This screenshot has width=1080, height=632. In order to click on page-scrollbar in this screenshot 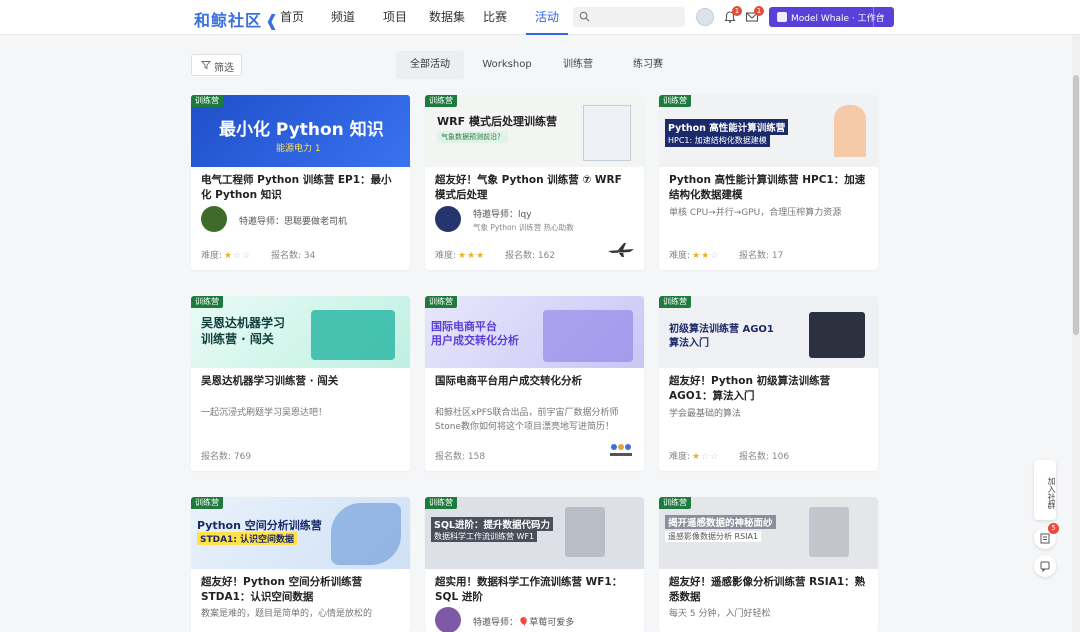, I will do `click(1076, 333)`.